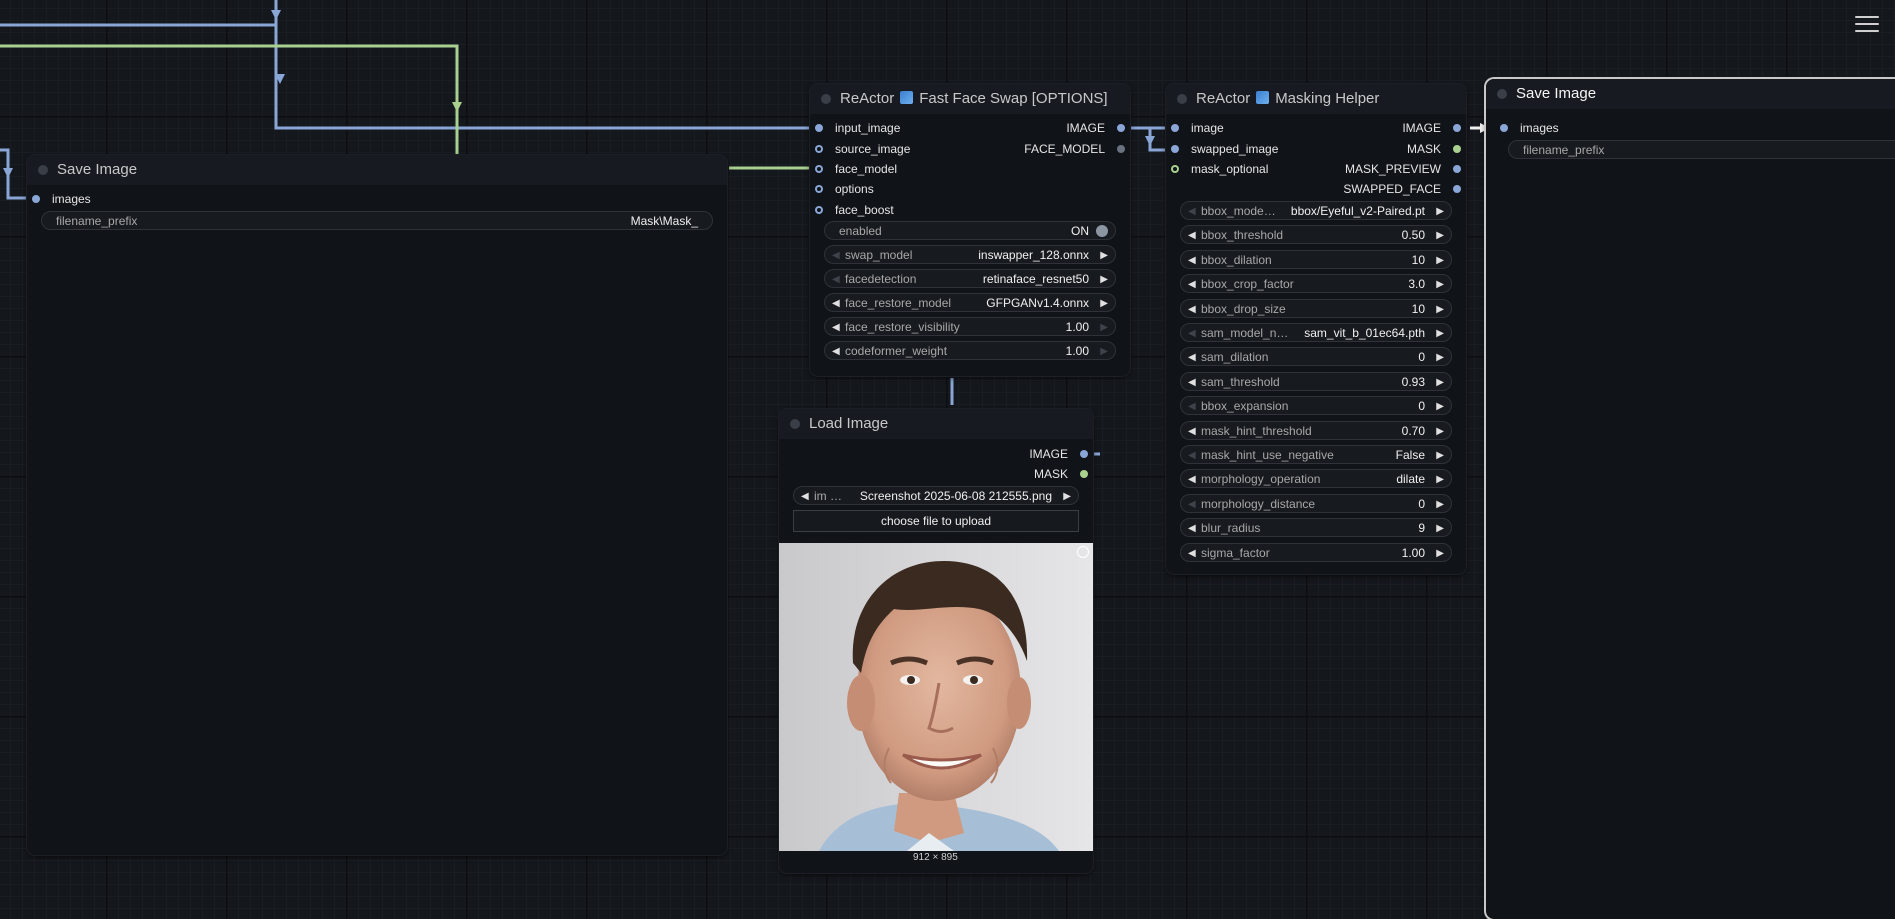 This screenshot has width=1895, height=919. Describe the element at coordinates (857, 128) in the screenshot. I see `input-slot-input-image: input_image` at that location.